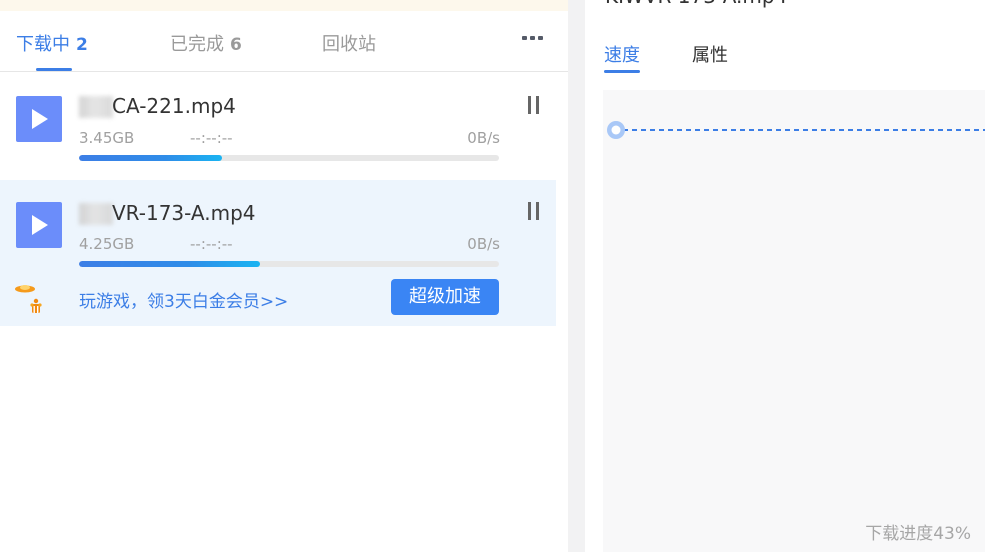 This screenshot has width=985, height=552. What do you see at coordinates (183, 299) in the screenshot?
I see `promo-link: 玩游戏，领3天白金会员>>` at bounding box center [183, 299].